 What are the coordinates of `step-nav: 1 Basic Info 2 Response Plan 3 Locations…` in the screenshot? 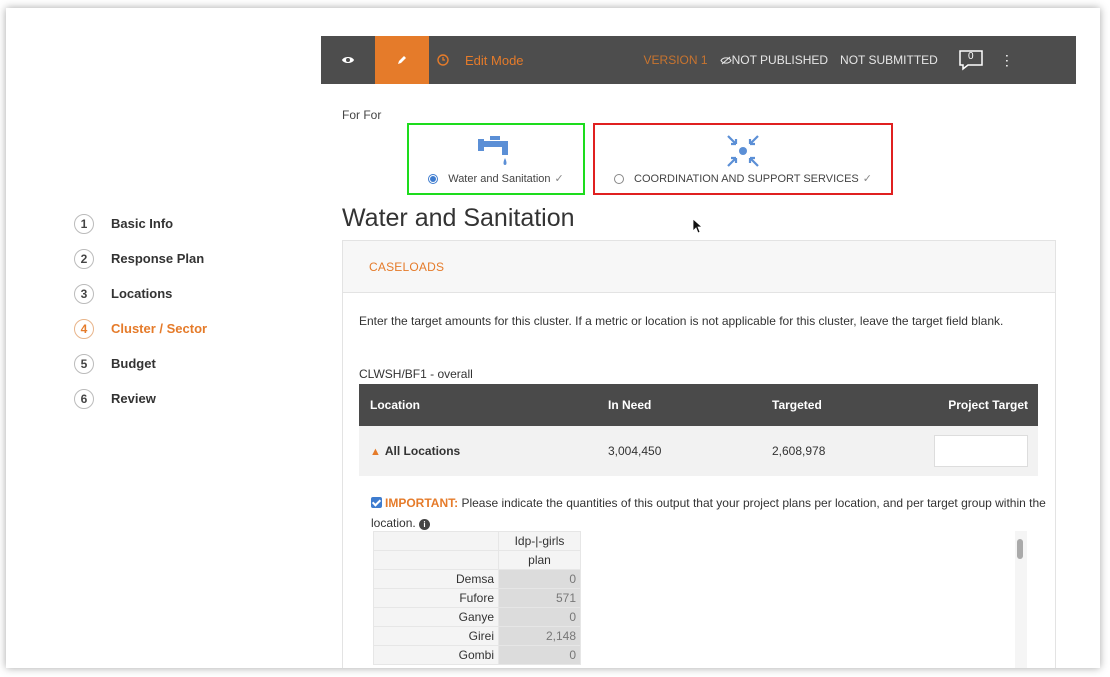 It's located at (140, 311).